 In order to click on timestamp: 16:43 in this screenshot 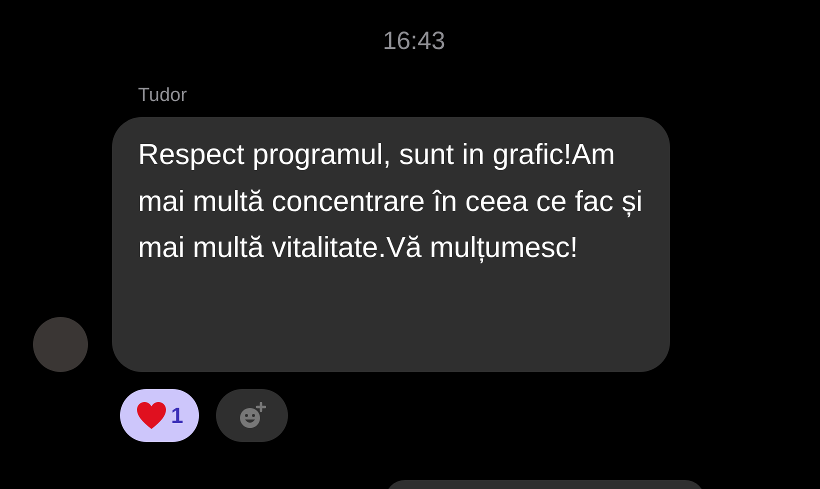, I will do `click(414, 41)`.